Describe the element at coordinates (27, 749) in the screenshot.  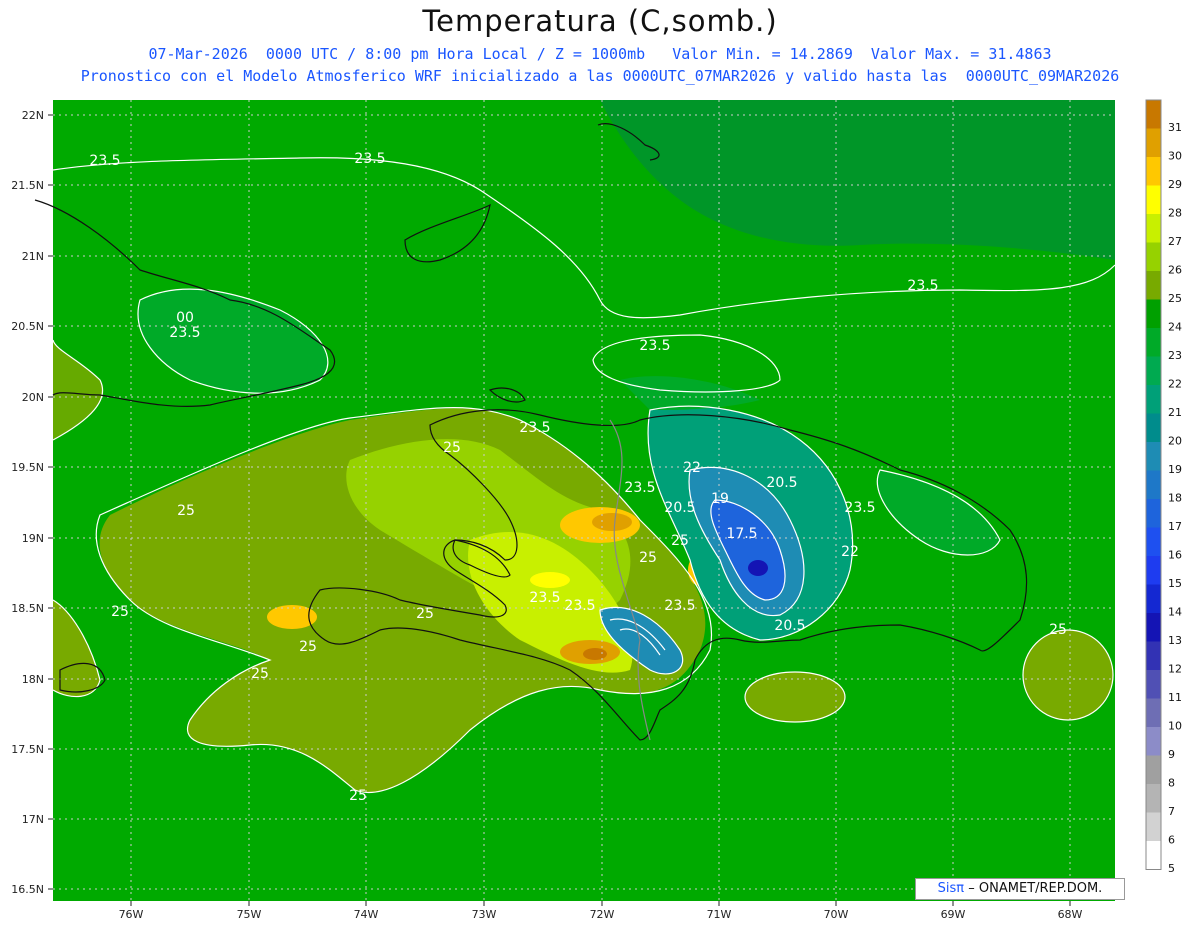
I see `lat-label: 17.5N` at that location.